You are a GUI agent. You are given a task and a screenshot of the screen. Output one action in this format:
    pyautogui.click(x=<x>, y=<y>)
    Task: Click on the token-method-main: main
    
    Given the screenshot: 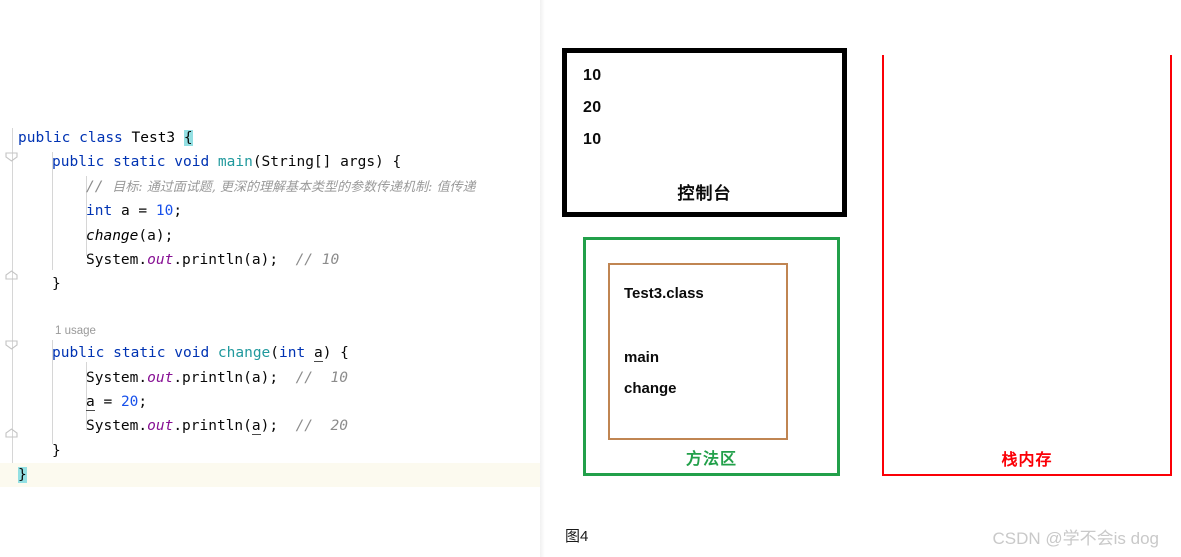 What is the action you would take?
    pyautogui.click(x=235, y=162)
    